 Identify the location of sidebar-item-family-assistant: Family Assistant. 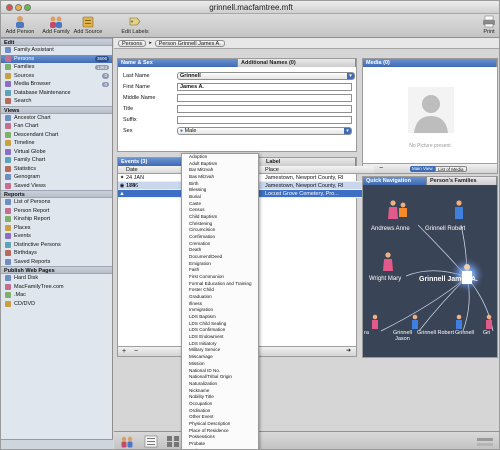
(56, 50).